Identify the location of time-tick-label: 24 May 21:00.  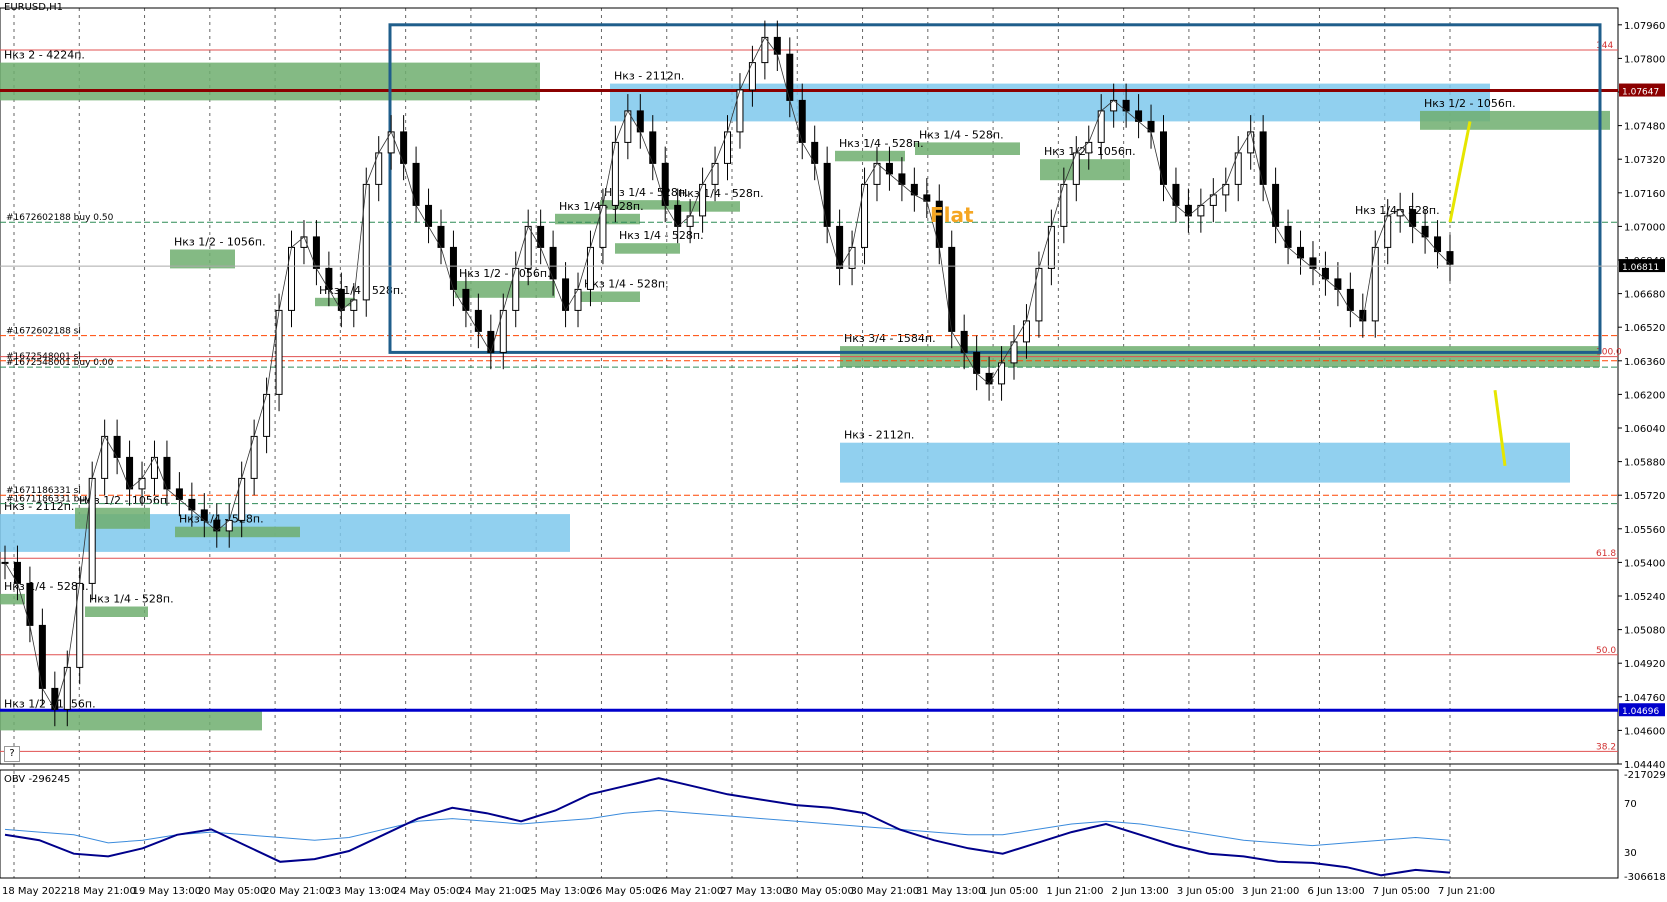
(493, 891).